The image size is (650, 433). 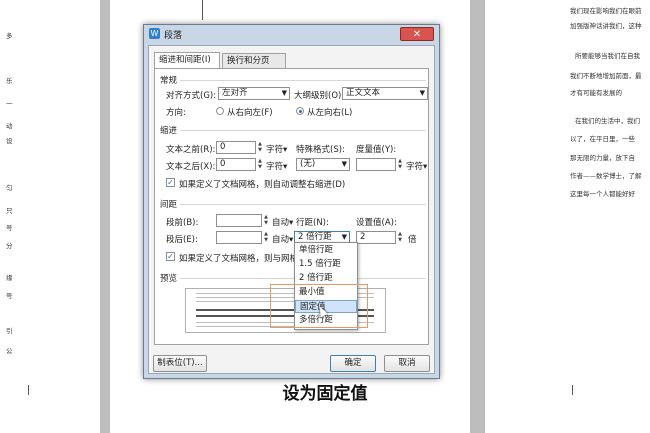 What do you see at coordinates (400, 237) in the screenshot?
I see `setting-value-spinner: ▲ ▼` at bounding box center [400, 237].